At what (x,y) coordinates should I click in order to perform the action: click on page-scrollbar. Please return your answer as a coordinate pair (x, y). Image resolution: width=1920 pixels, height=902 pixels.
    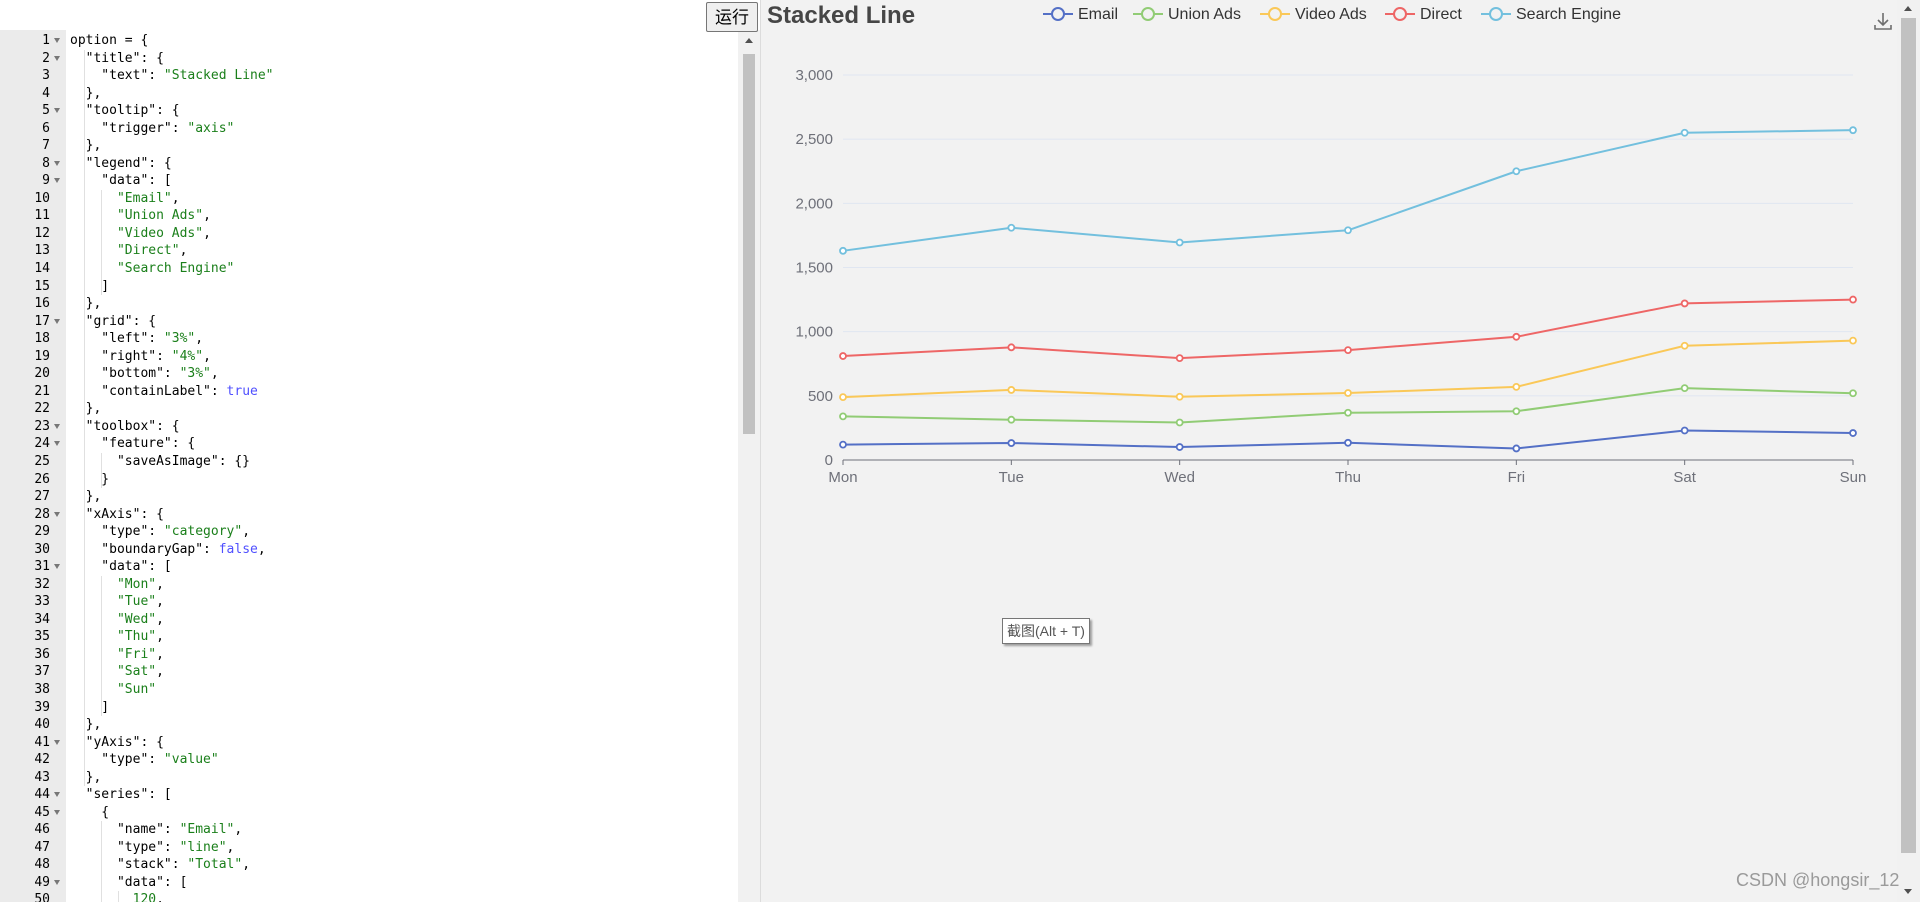
    Looking at the image, I should click on (1908, 451).